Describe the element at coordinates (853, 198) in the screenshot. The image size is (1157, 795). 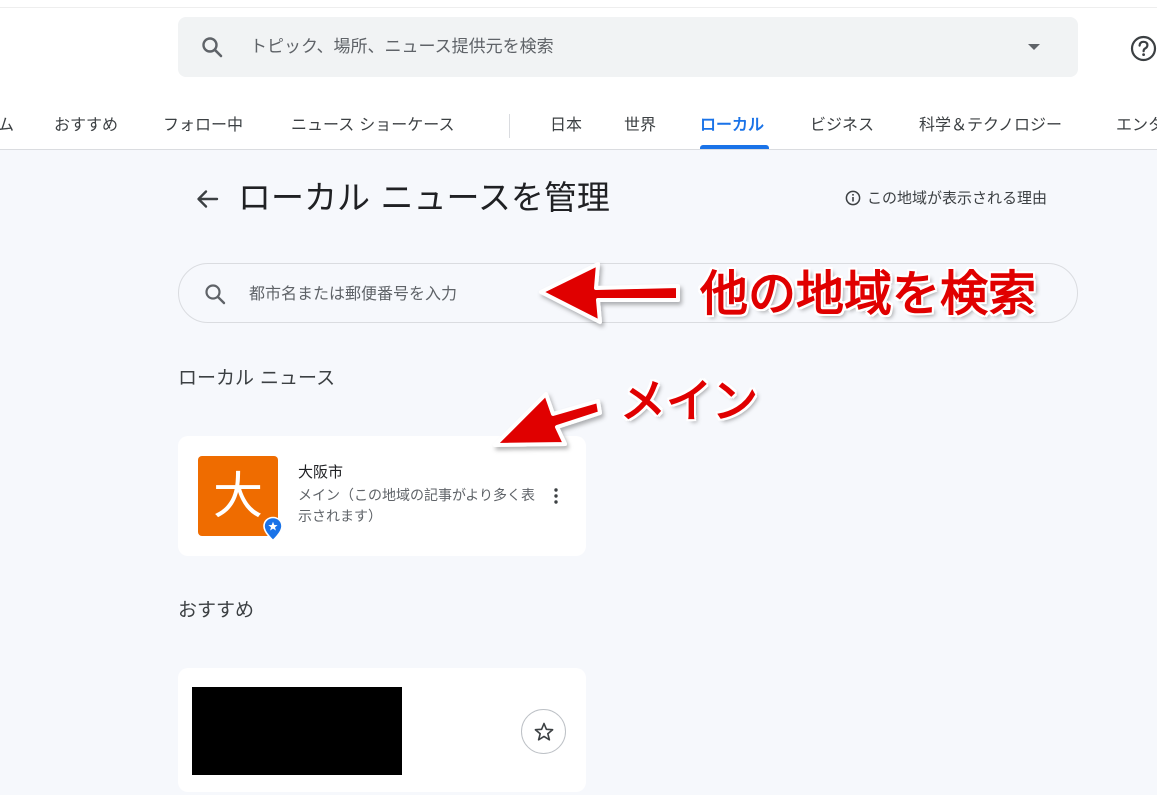
I see `info-icon` at that location.